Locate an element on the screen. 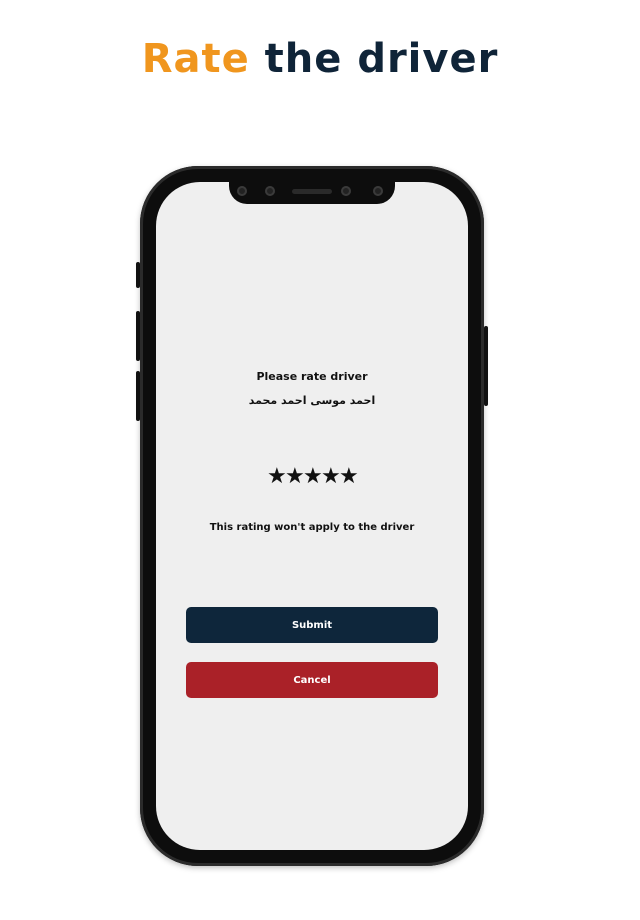 The image size is (640, 920). earpiece-speaker is located at coordinates (312, 191).